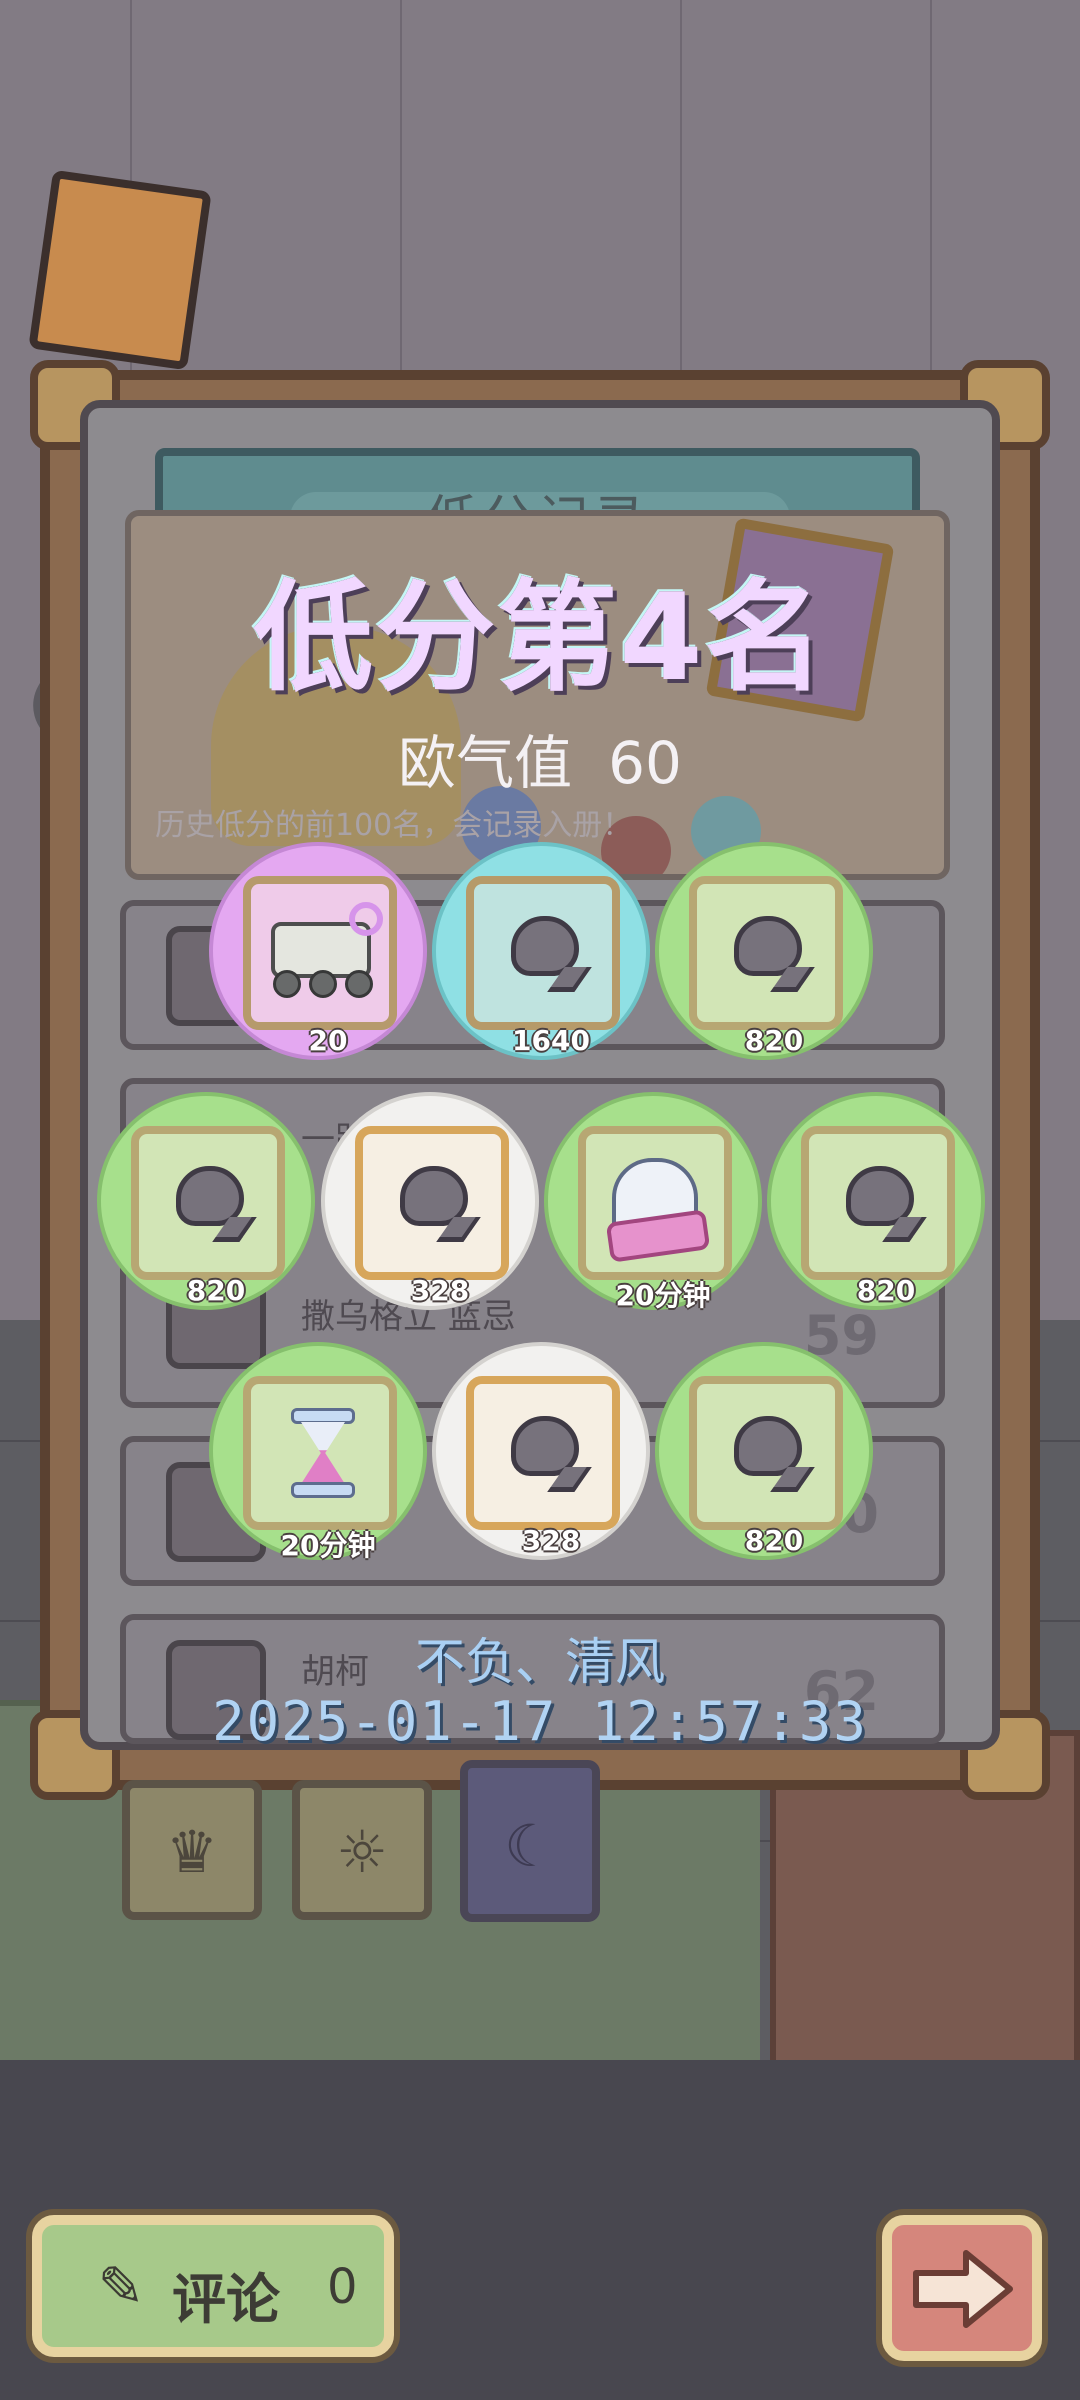  What do you see at coordinates (540, 1721) in the screenshot?
I see `record-timestamp: 2025-01-17 12:57:33` at bounding box center [540, 1721].